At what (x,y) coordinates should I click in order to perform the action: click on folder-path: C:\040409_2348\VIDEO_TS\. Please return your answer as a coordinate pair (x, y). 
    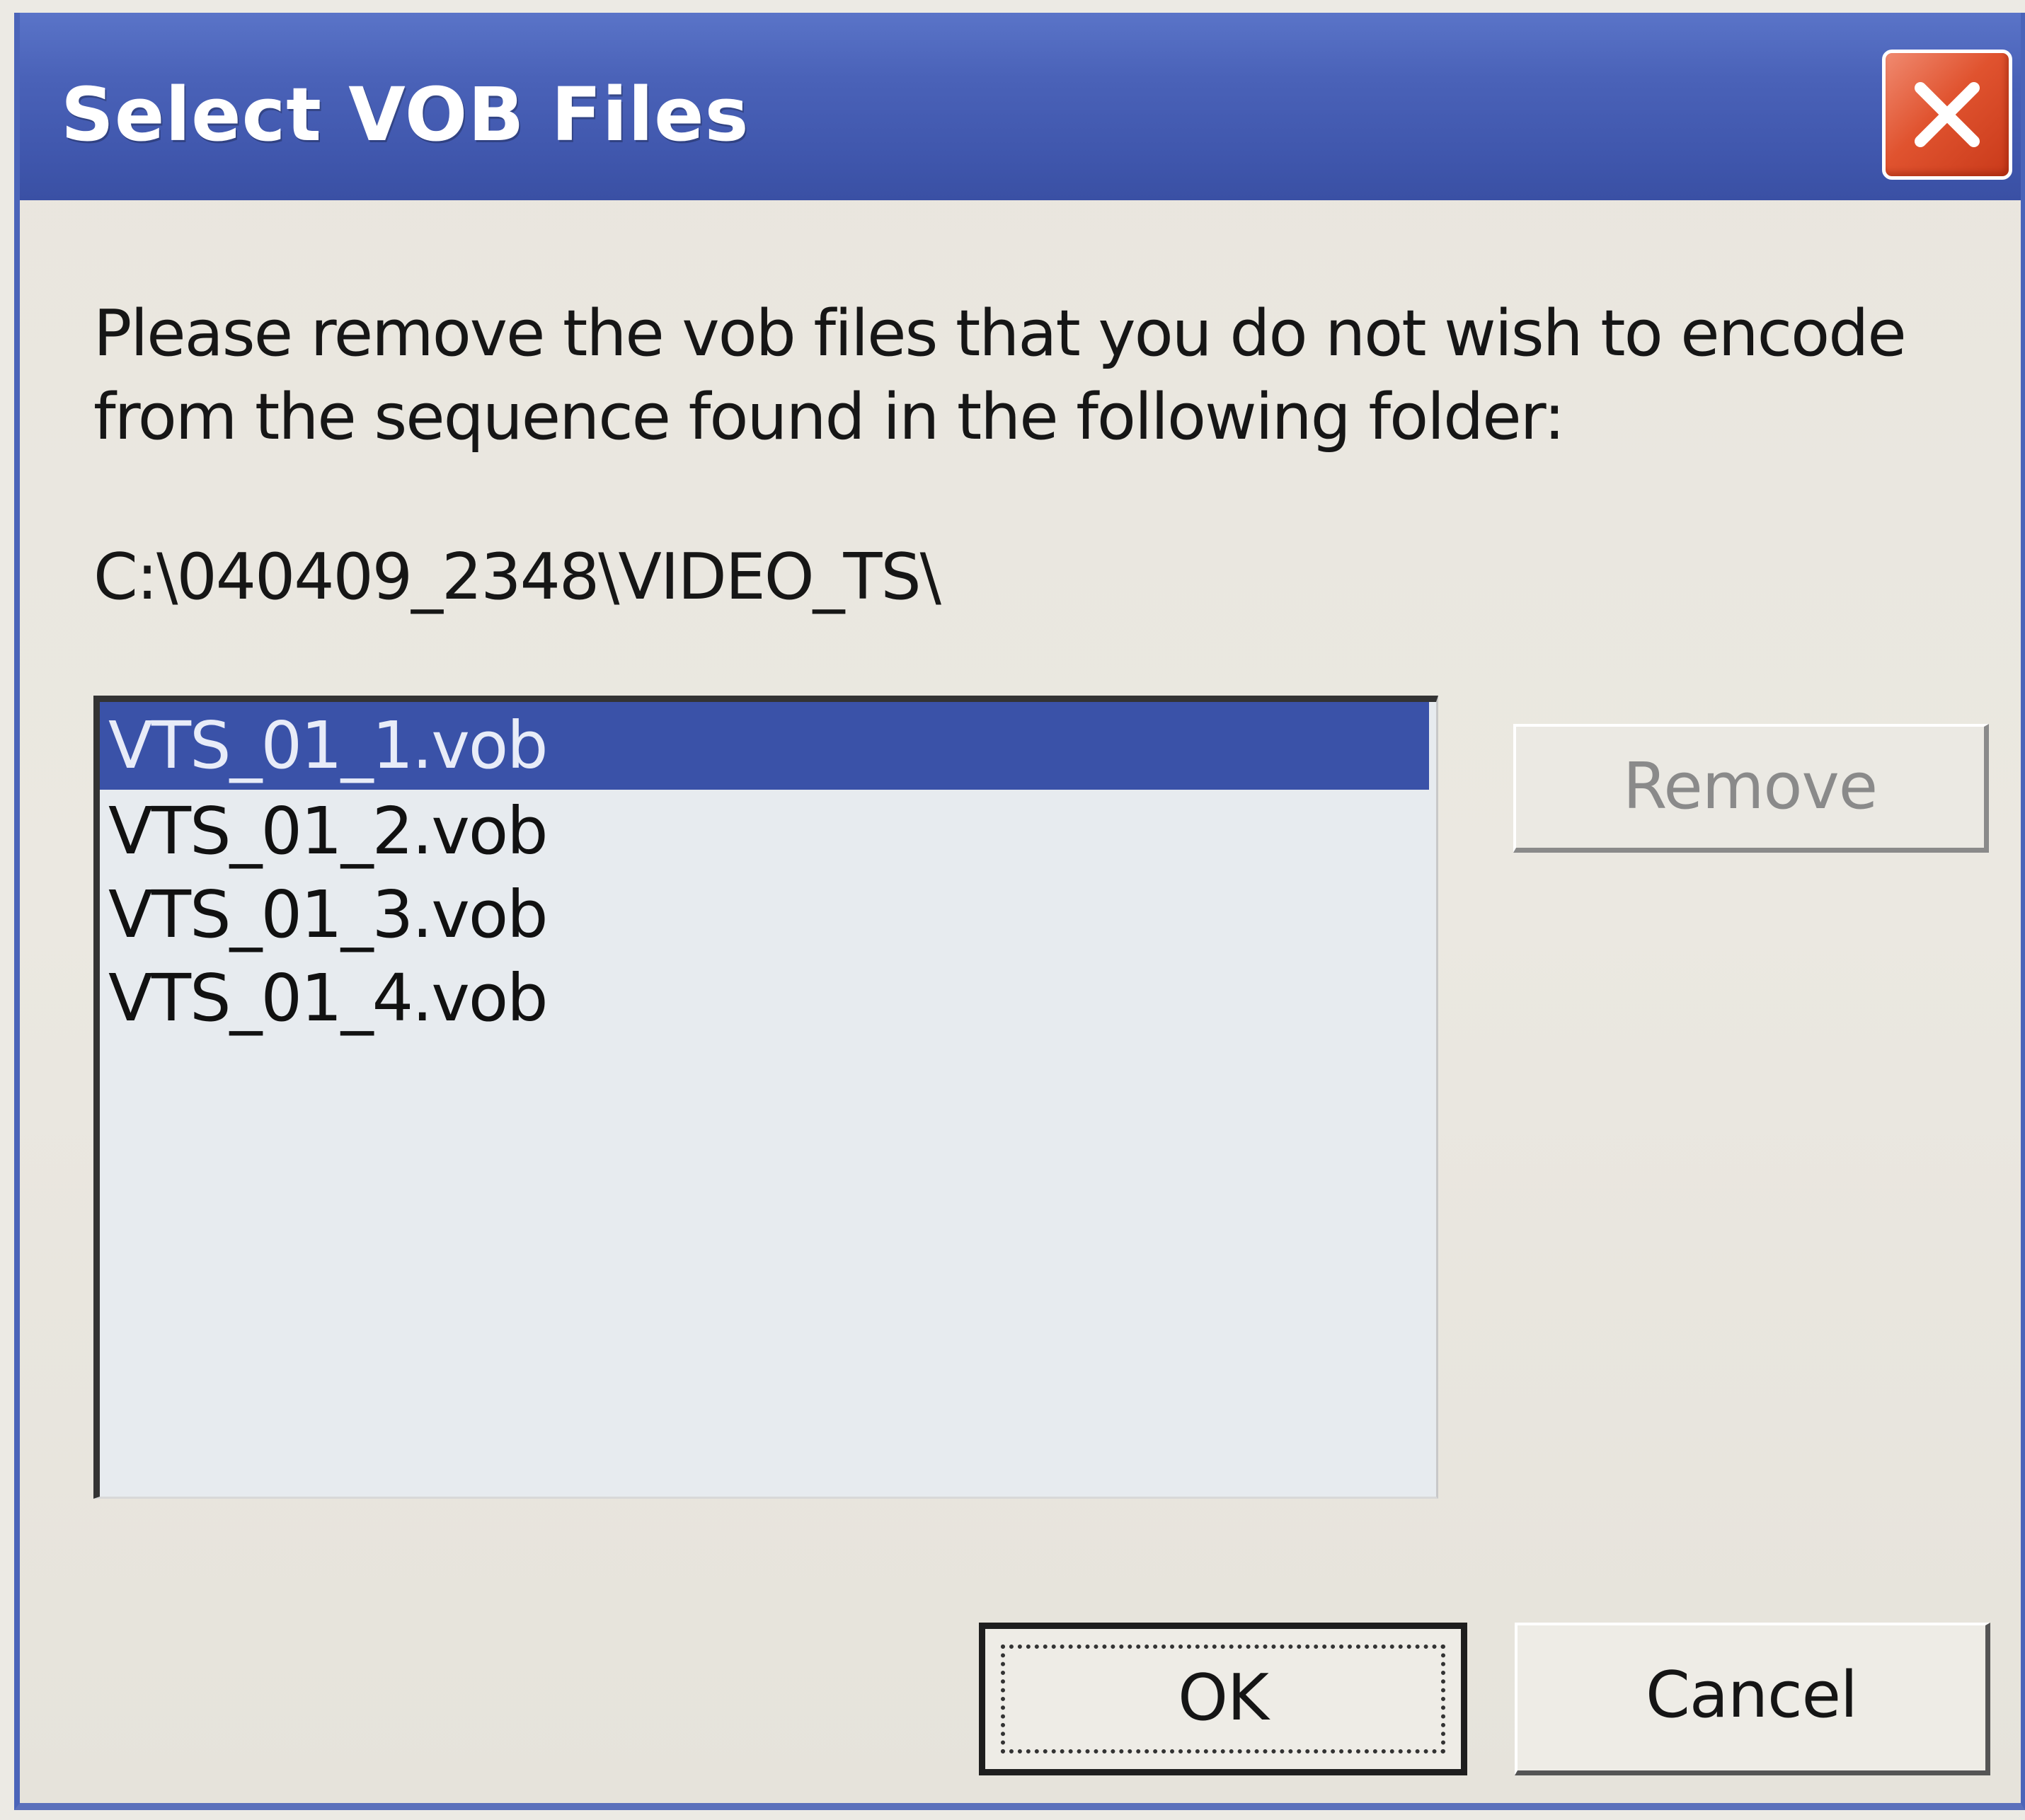
    Looking at the image, I should click on (517, 577).